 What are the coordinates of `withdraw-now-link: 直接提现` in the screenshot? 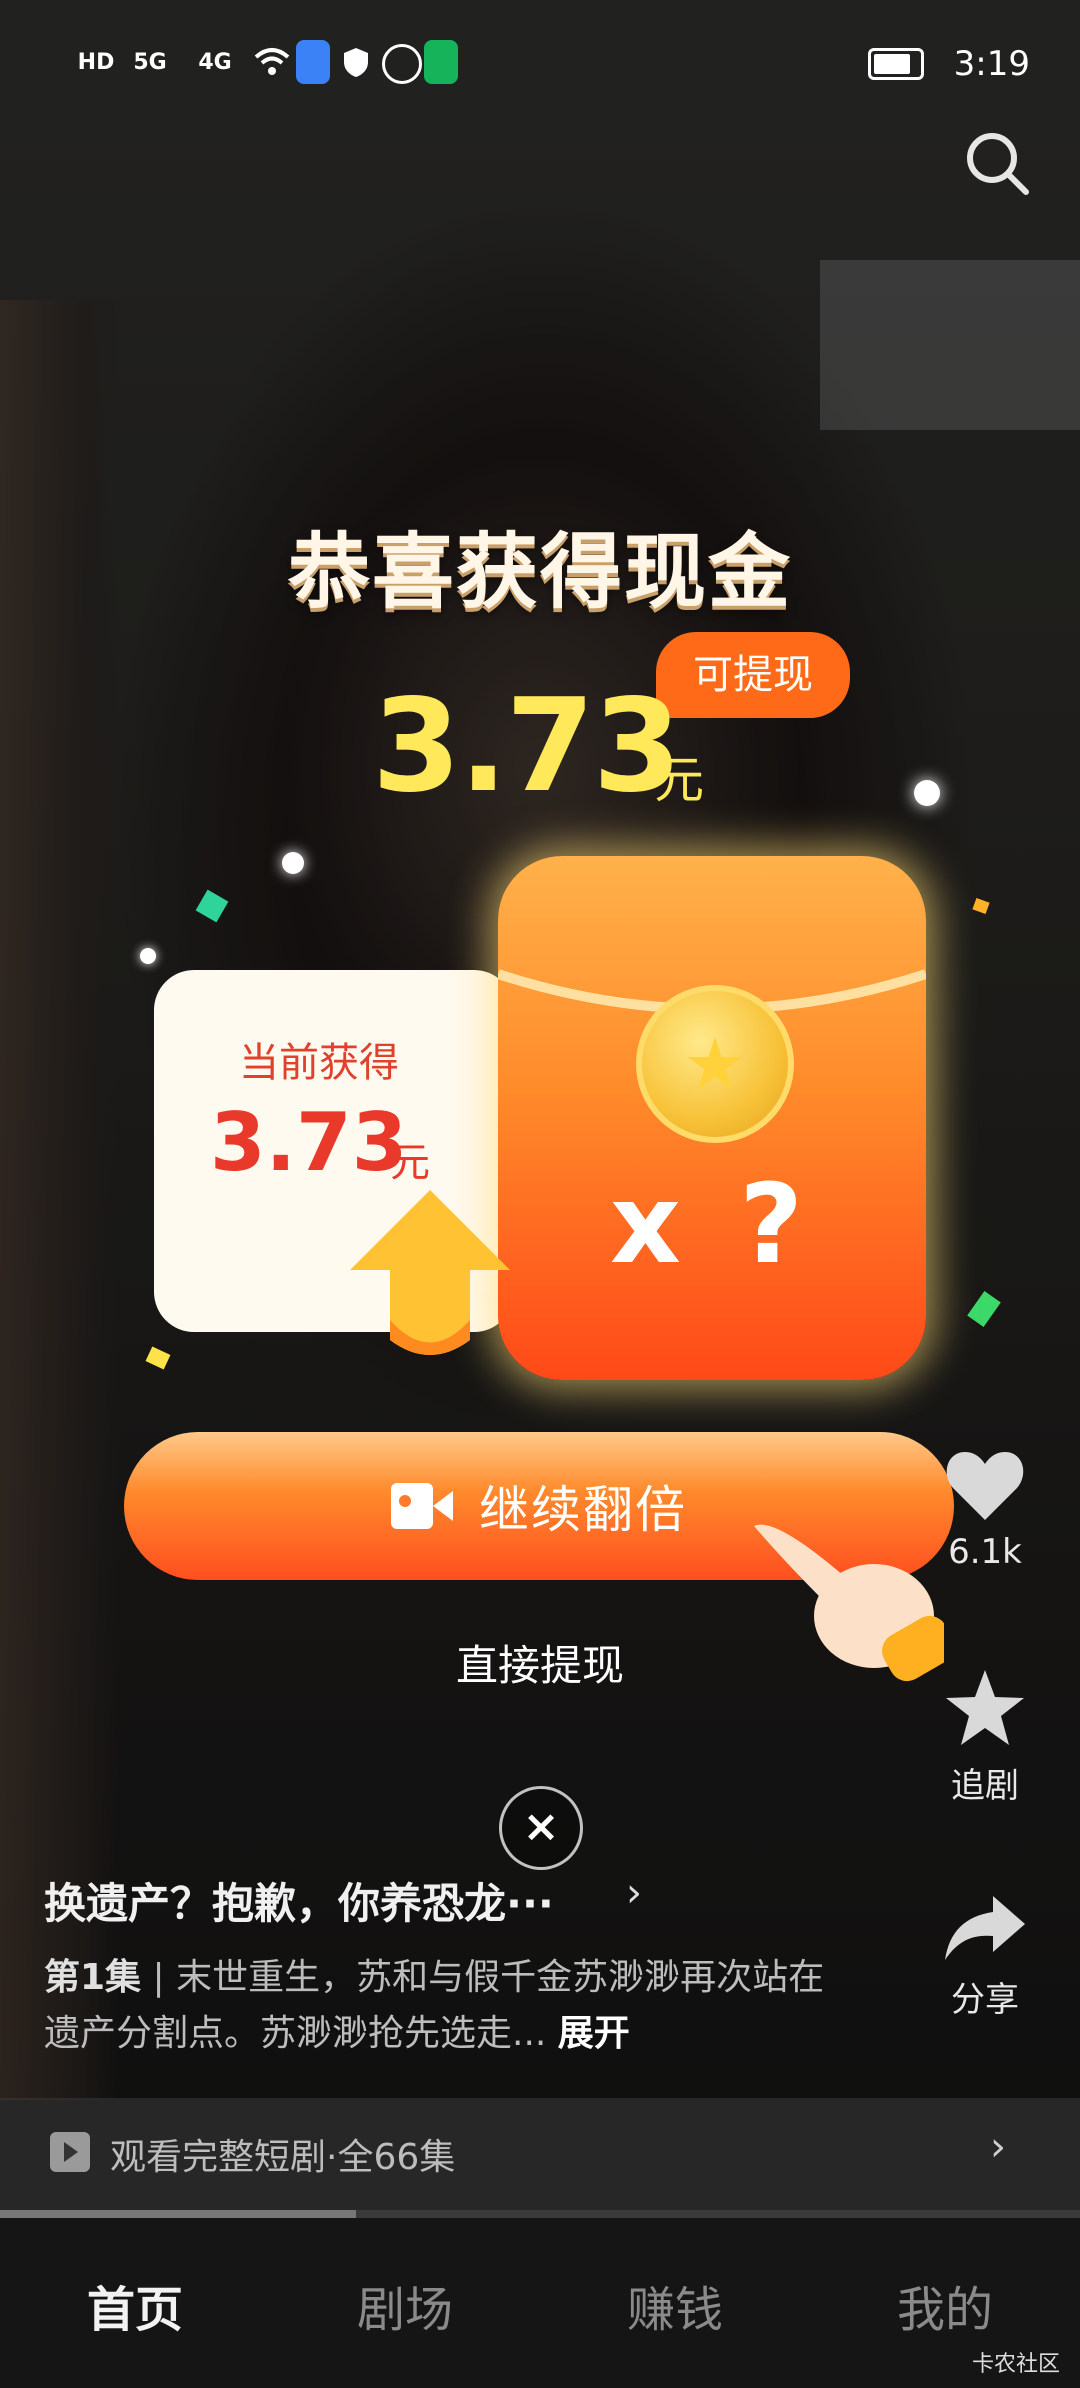 It's located at (540, 1662).